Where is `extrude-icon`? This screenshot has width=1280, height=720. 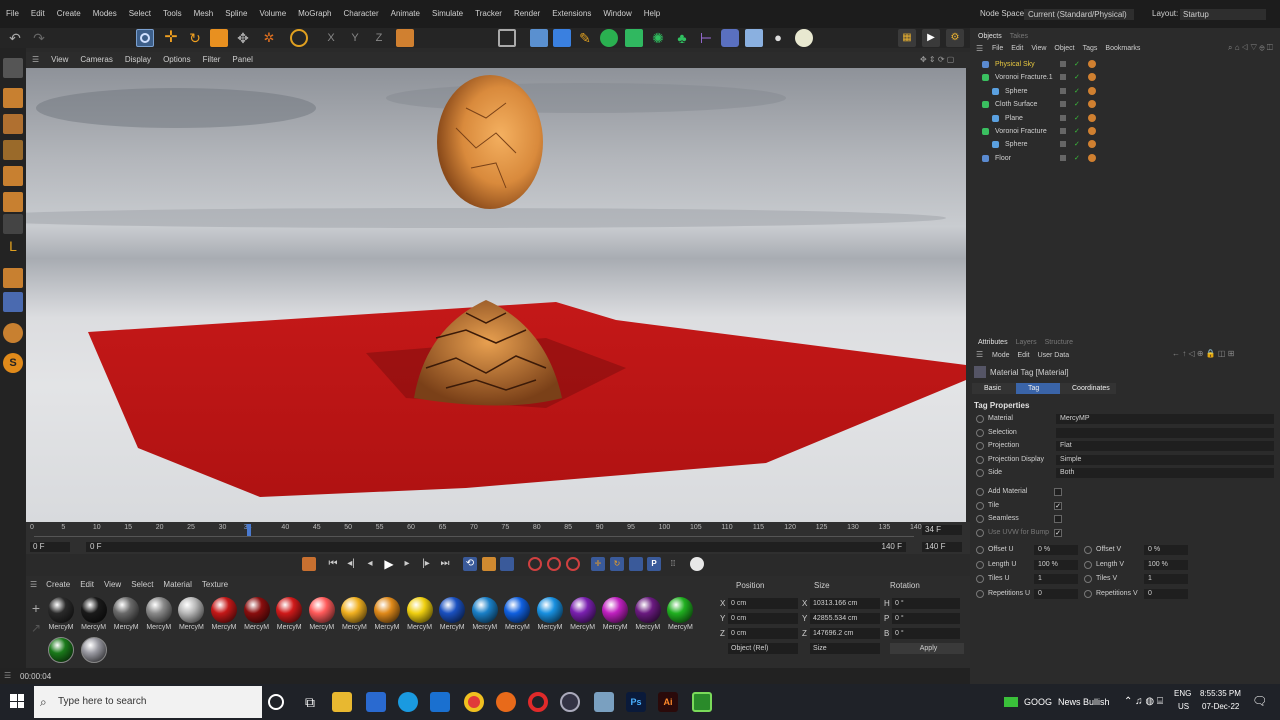
extrude-icon is located at coordinates (634, 38).